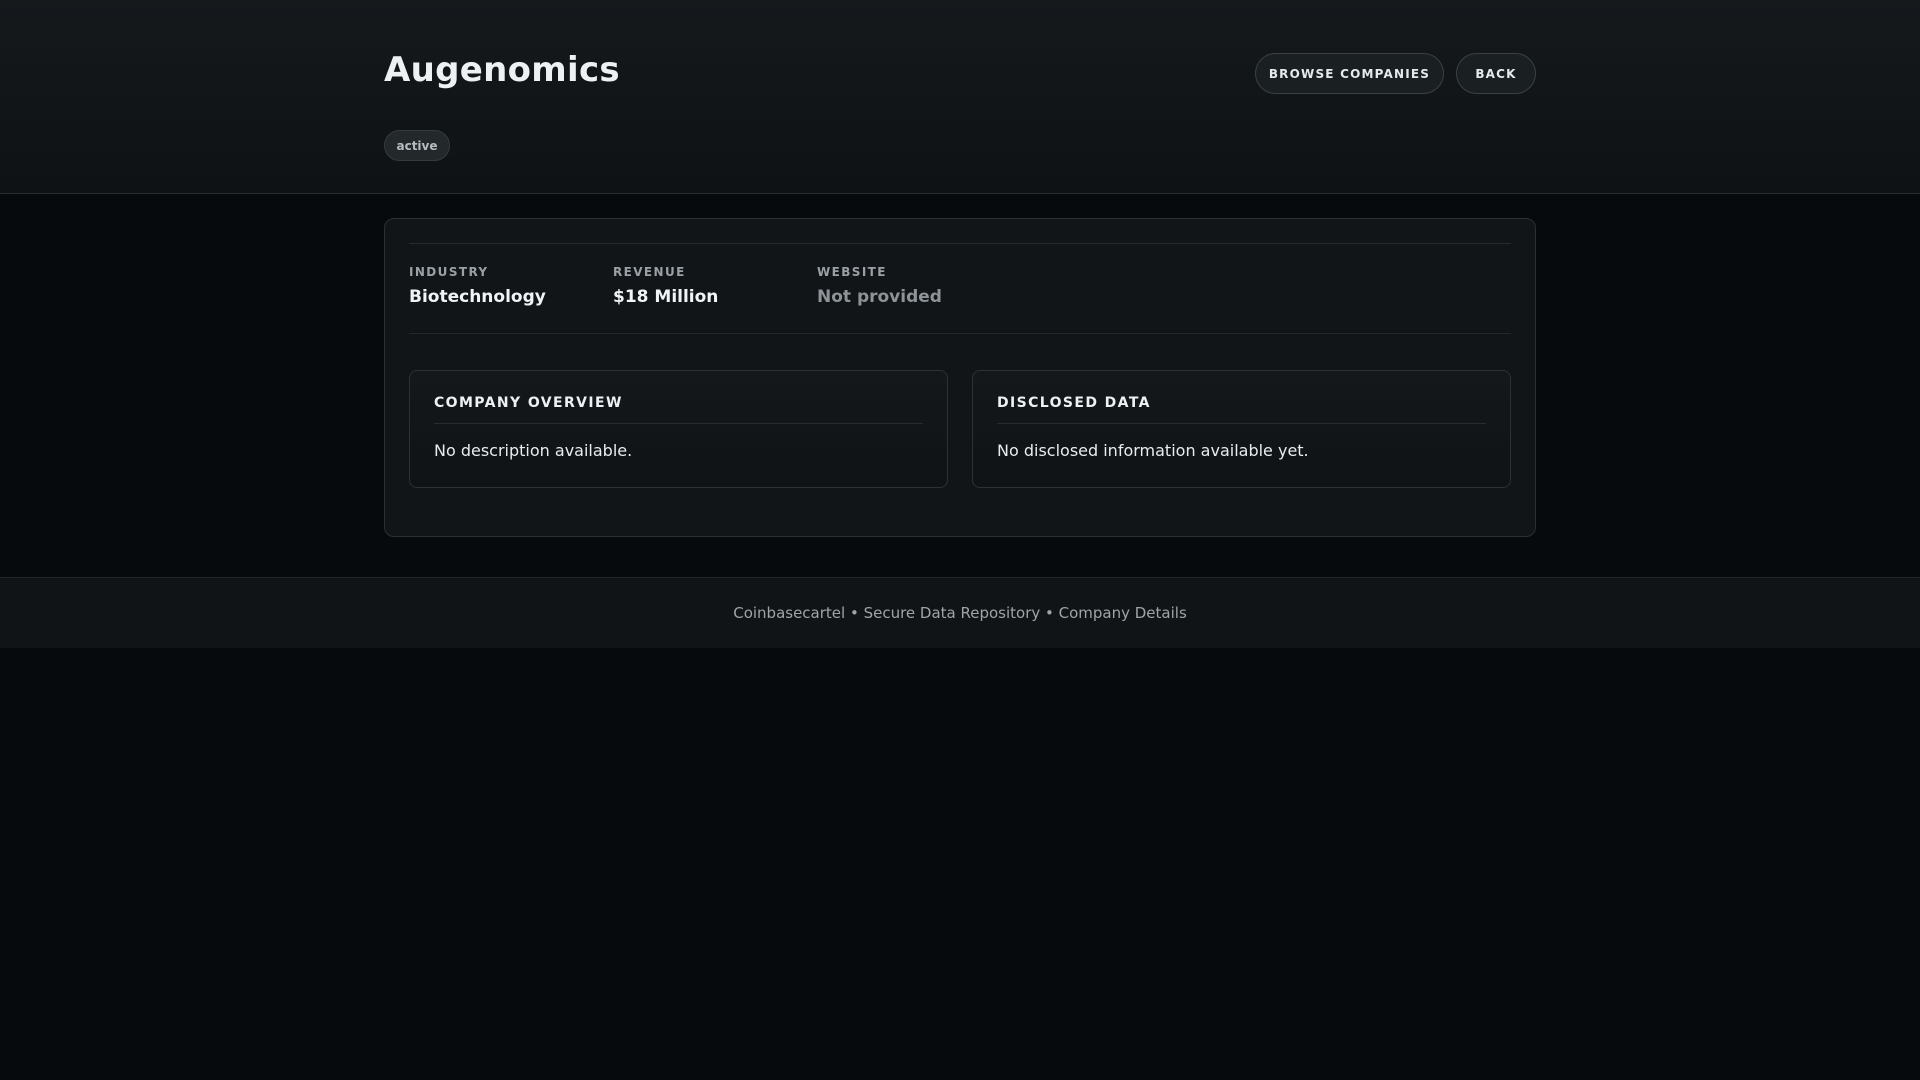 The image size is (1920, 1080). What do you see at coordinates (477, 286) in the screenshot?
I see `industry-field: INDUSTRY Biotechnology` at bounding box center [477, 286].